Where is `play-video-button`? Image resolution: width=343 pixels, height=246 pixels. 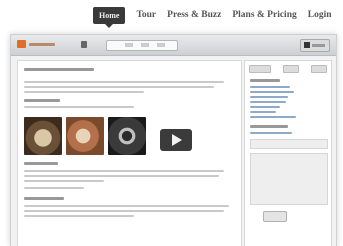 play-video-button is located at coordinates (176, 140).